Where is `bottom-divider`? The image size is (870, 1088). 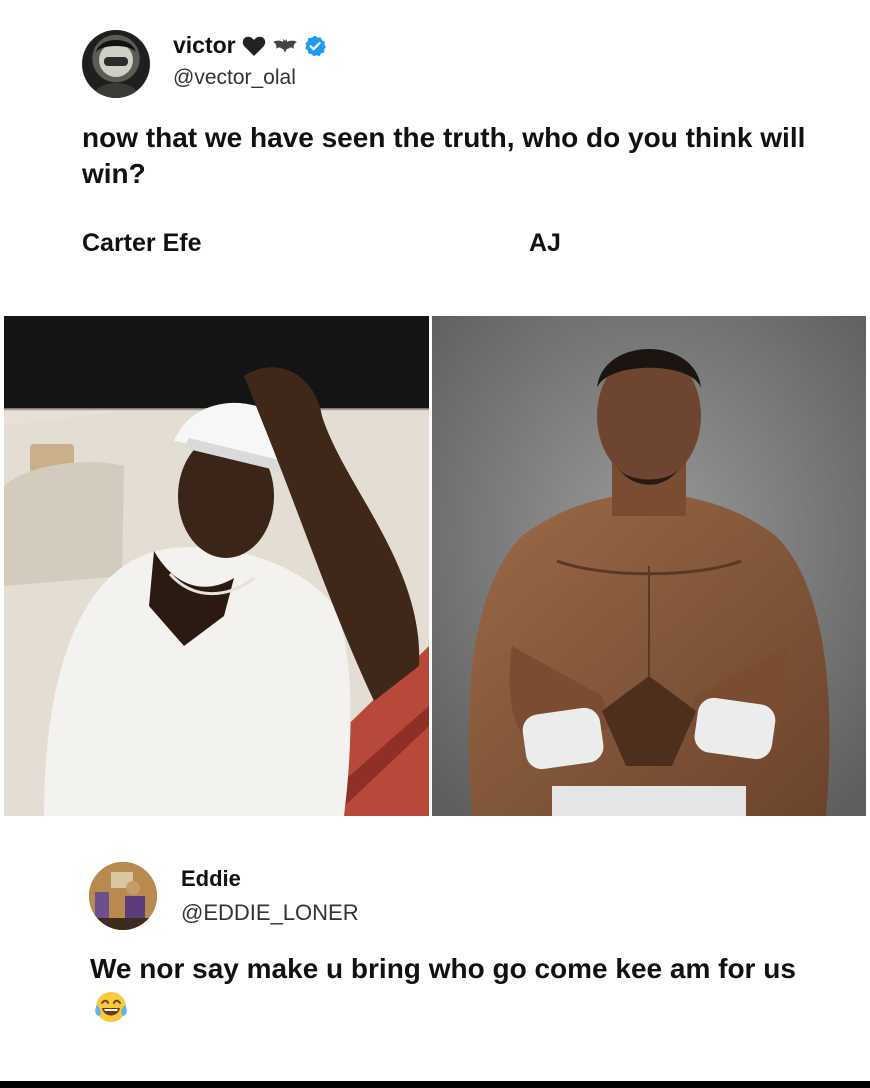
bottom-divider is located at coordinates (435, 1084).